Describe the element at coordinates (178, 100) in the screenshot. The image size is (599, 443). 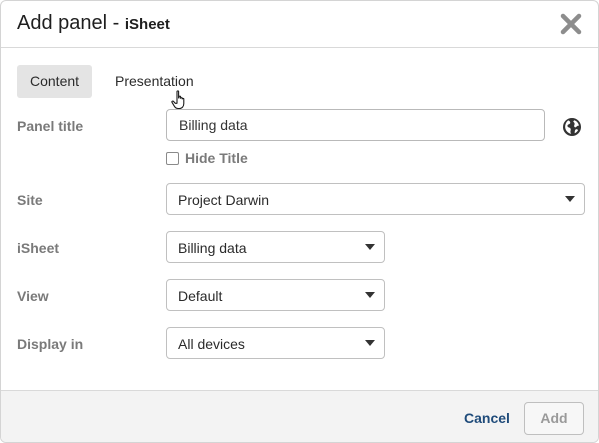
I see `hand-pointer-icon` at that location.